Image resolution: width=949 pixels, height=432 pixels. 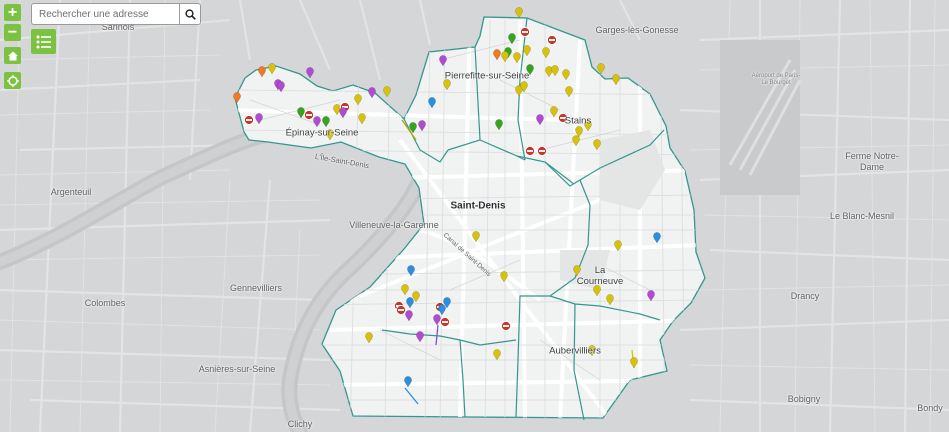 What do you see at coordinates (578, 121) in the screenshot?
I see `place-label-stains: Stains` at bounding box center [578, 121].